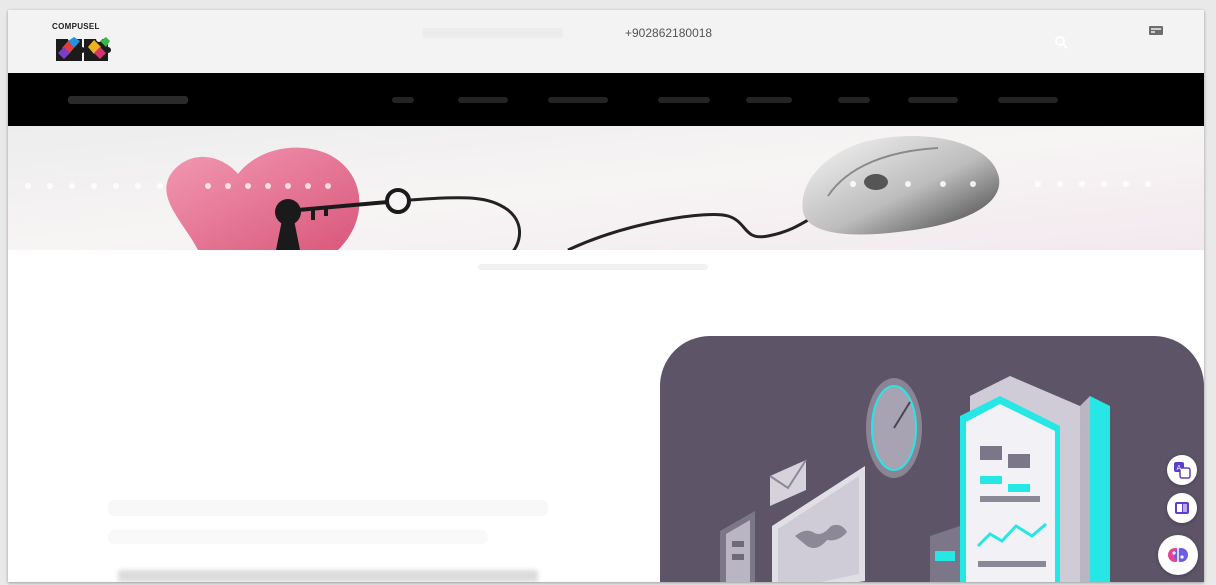  I want to click on logo-text: COMPUSEL, so click(76, 26).